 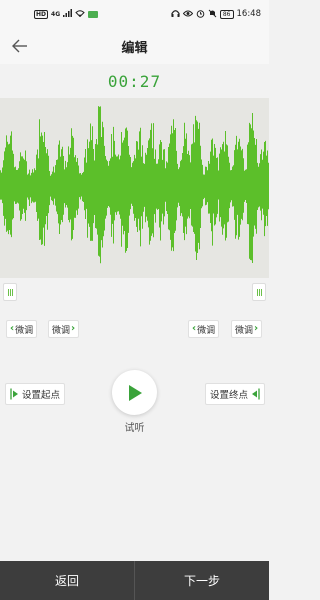 What do you see at coordinates (229, 395) in the screenshot?
I see `set-end-label: 设置终点` at bounding box center [229, 395].